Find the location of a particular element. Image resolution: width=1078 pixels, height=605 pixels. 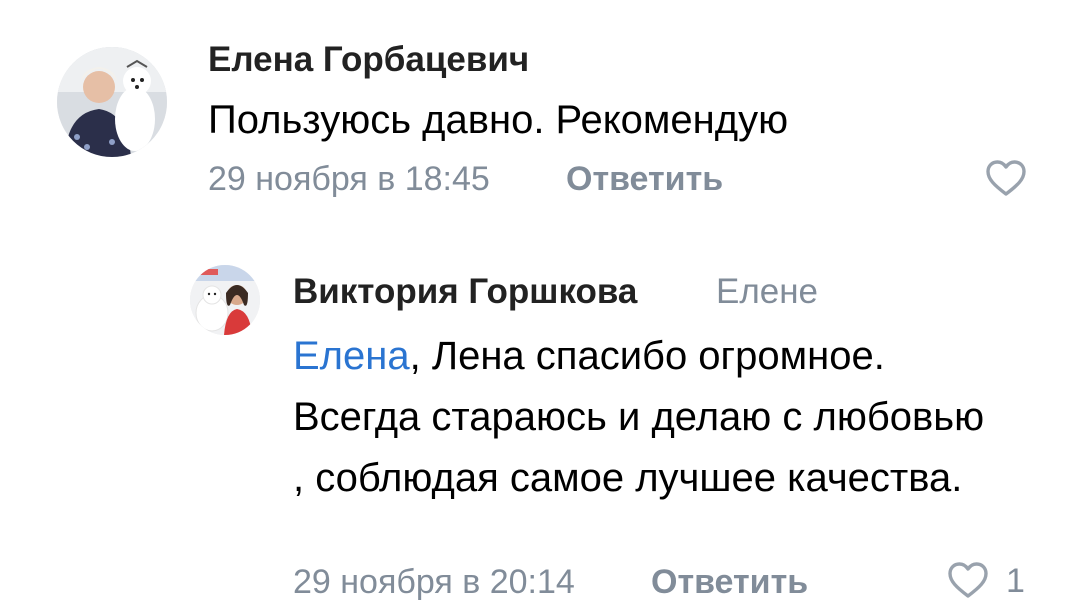

avatar-photo-icon is located at coordinates (225, 300).